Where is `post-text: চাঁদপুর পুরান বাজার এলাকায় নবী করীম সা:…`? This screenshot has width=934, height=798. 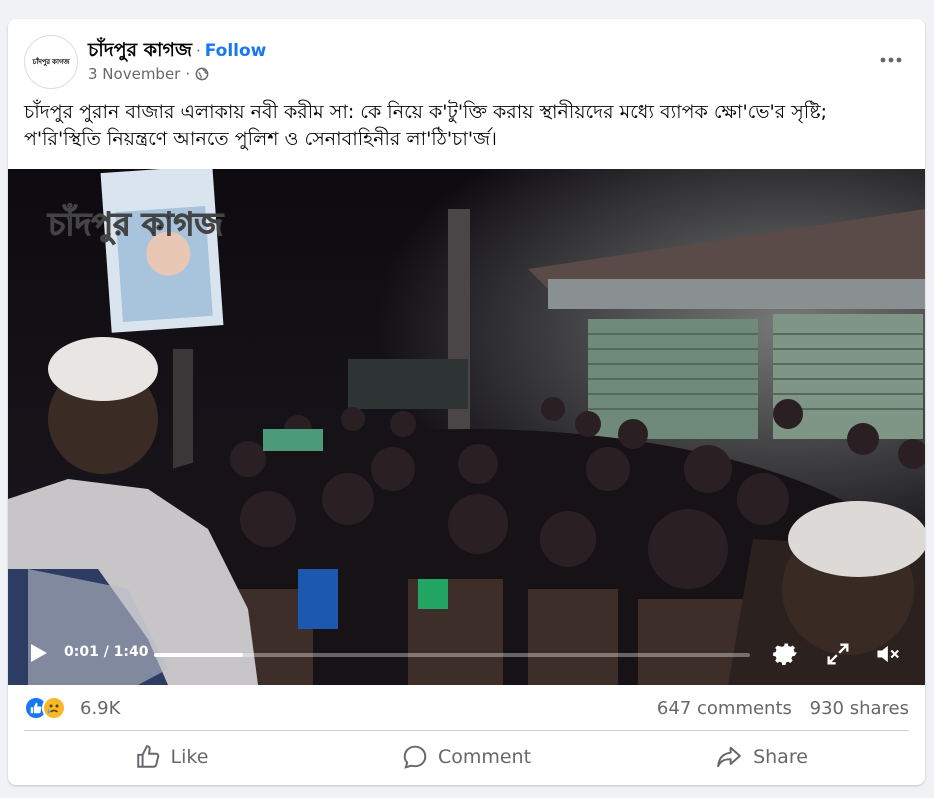
post-text: চাঁদপুর পুরান বাজার এলাকায় নবী করীম সা:… is located at coordinates (426, 125).